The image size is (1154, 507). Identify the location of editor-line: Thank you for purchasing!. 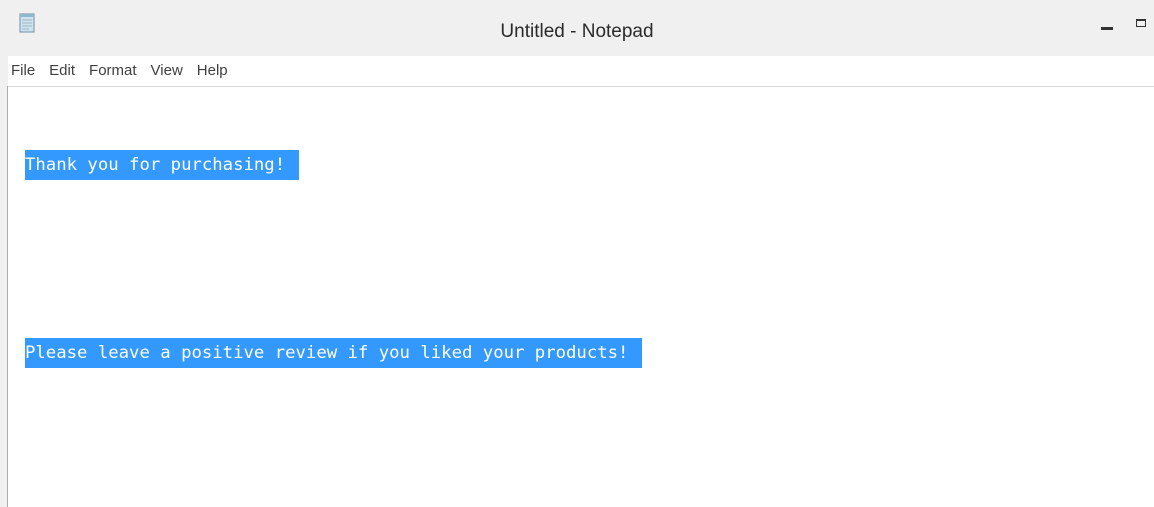
(589, 167).